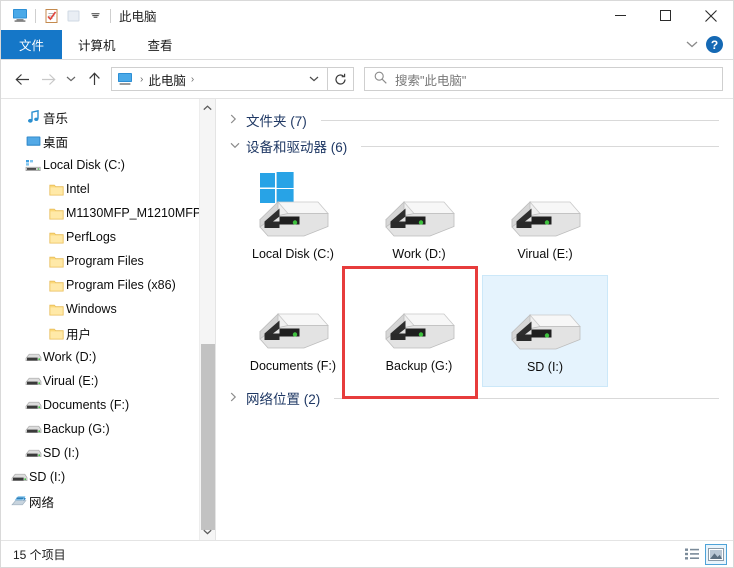  What do you see at coordinates (78, 189) in the screenshot?
I see `sidebar-item-label: Intel` at bounding box center [78, 189].